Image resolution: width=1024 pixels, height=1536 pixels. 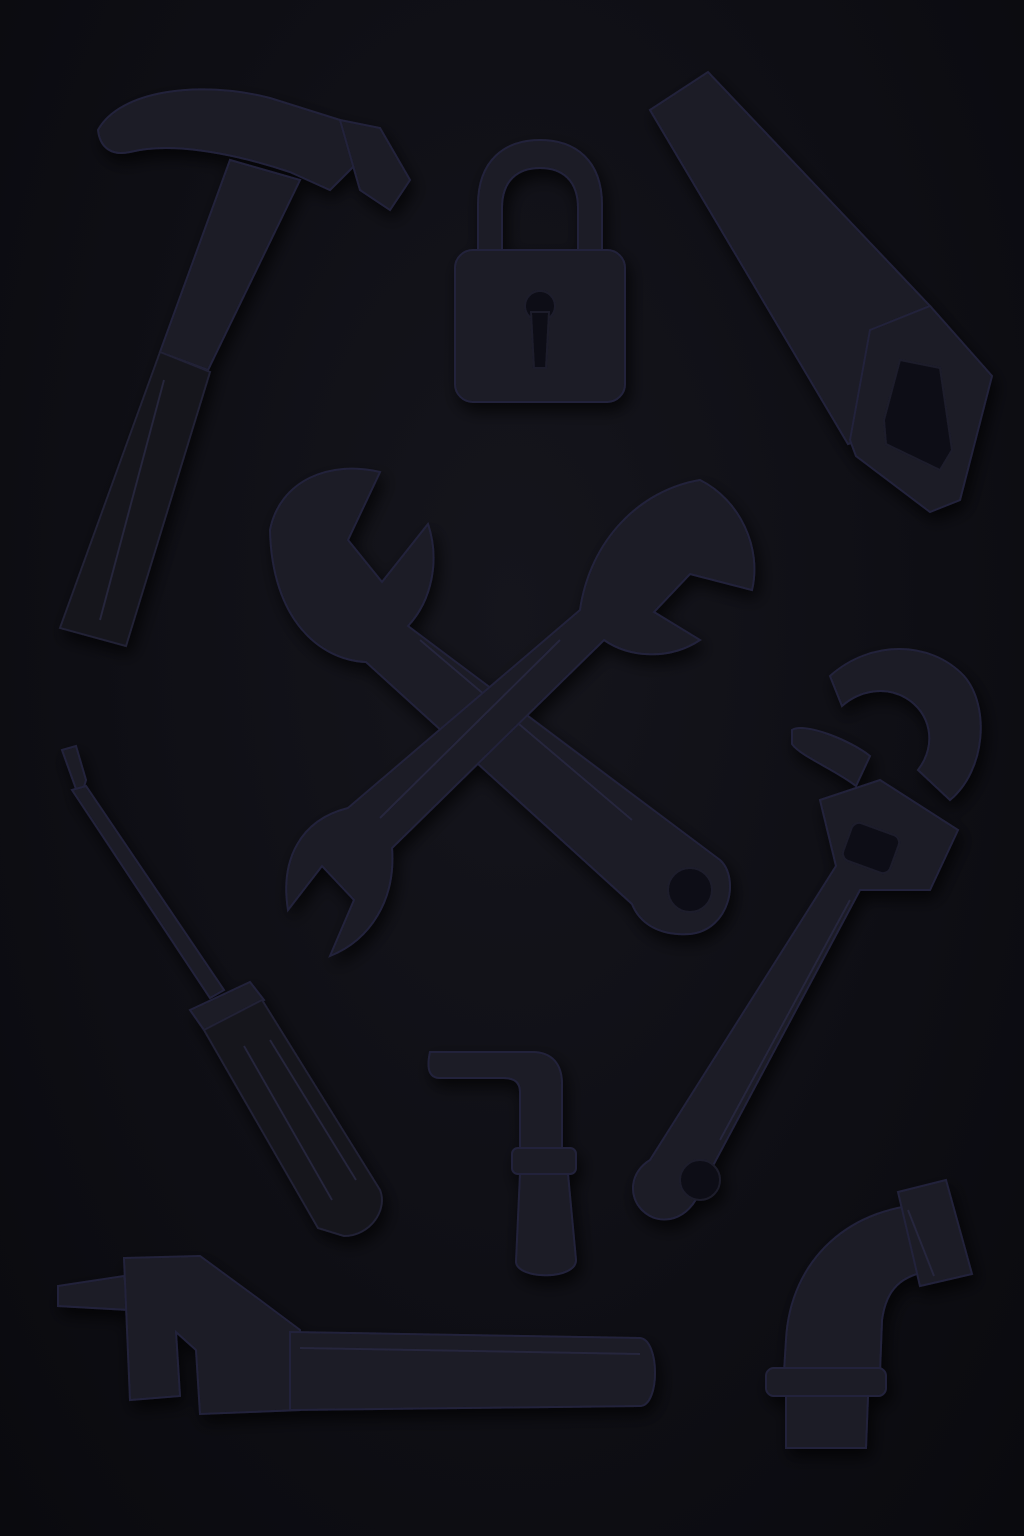 I want to click on hand-saw-icon, so click(x=821, y=292).